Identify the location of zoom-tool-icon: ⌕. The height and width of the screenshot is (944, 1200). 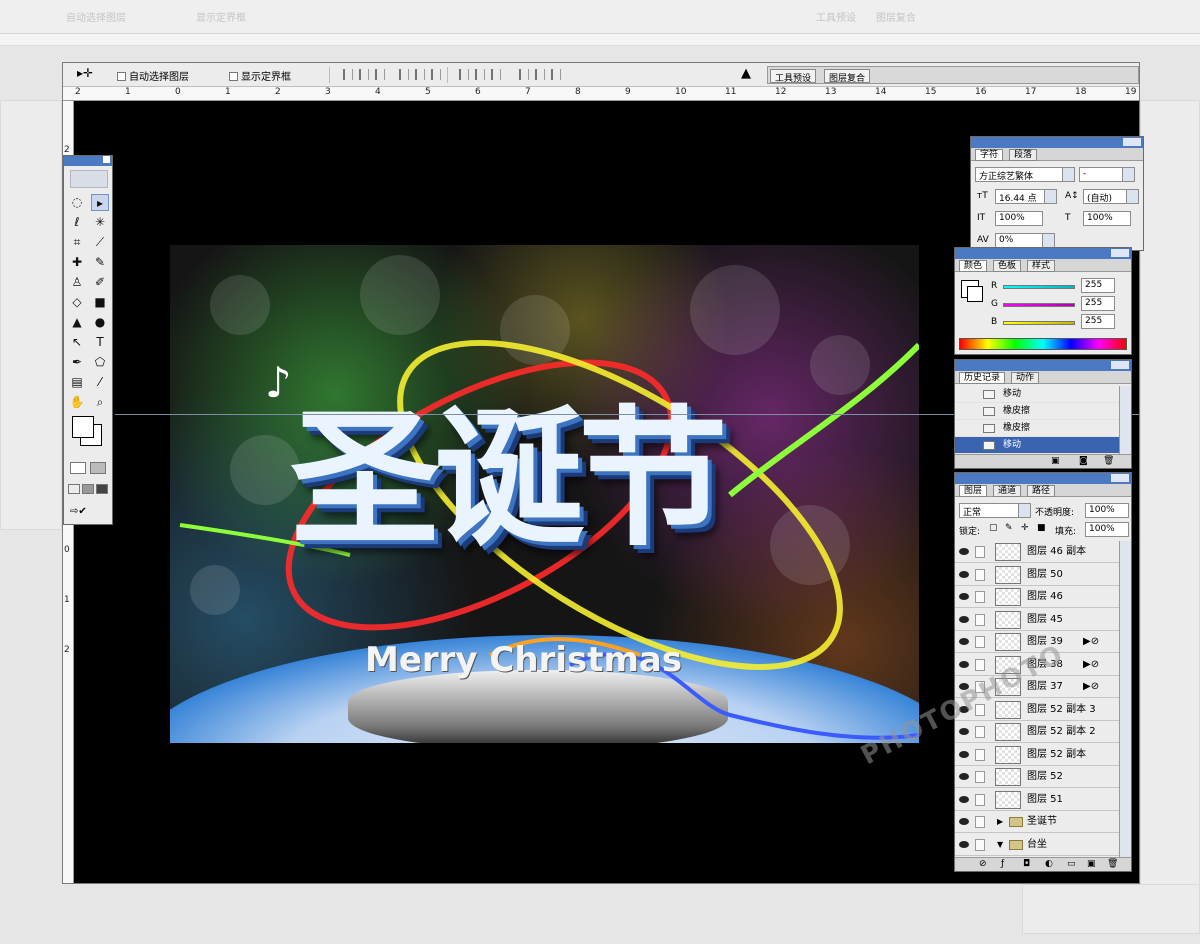
(100, 402).